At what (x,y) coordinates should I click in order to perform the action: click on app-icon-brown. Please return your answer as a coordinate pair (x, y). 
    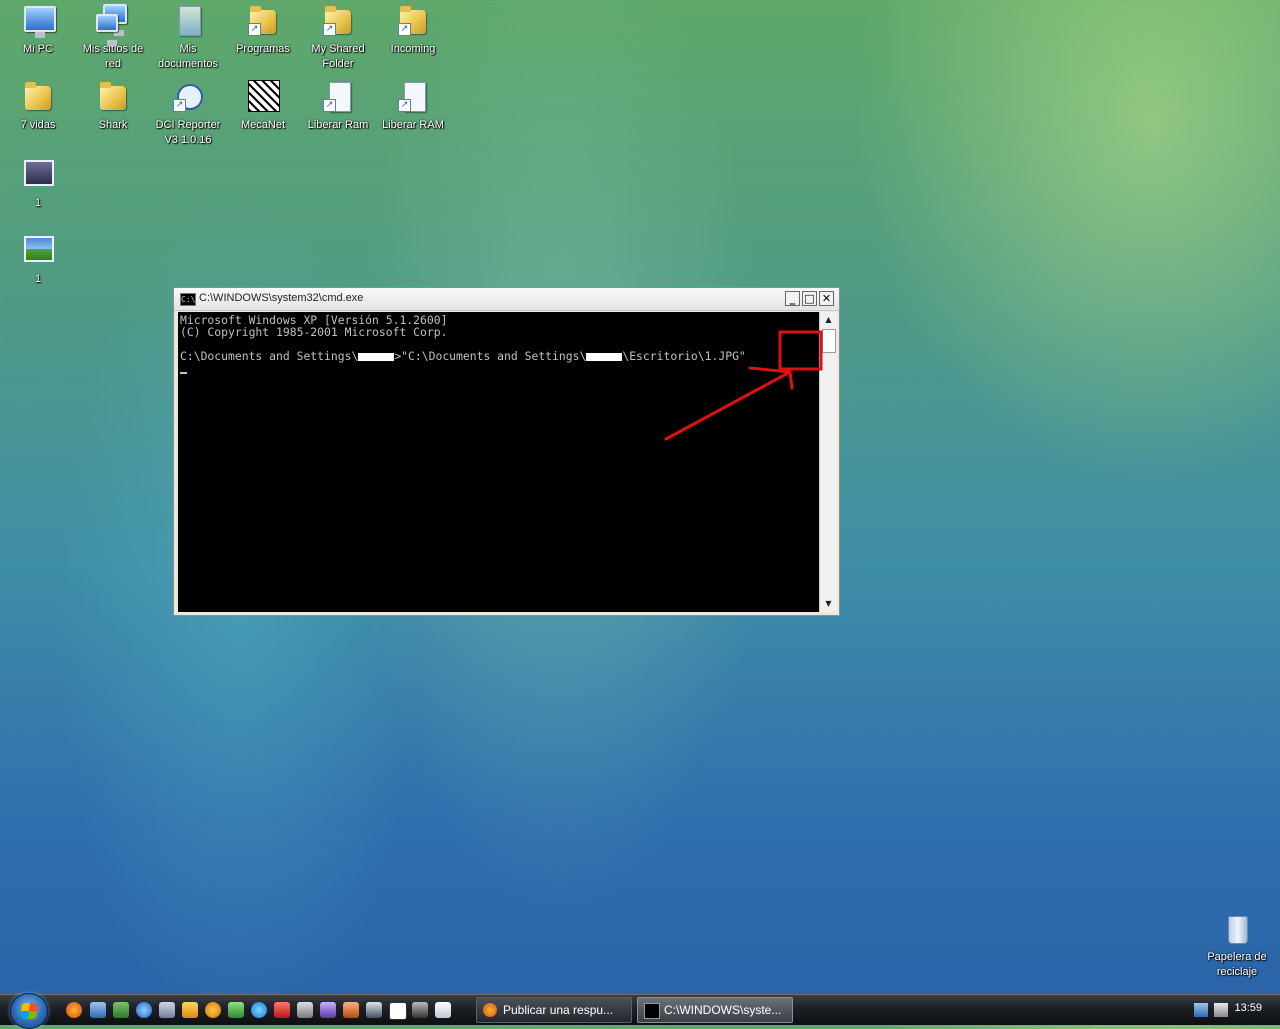
    Looking at the image, I should click on (351, 1010).